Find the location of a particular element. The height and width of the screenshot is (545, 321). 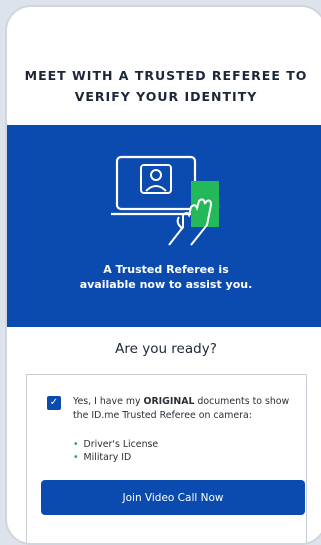

video-call-illustration-icon is located at coordinates (165, 200).